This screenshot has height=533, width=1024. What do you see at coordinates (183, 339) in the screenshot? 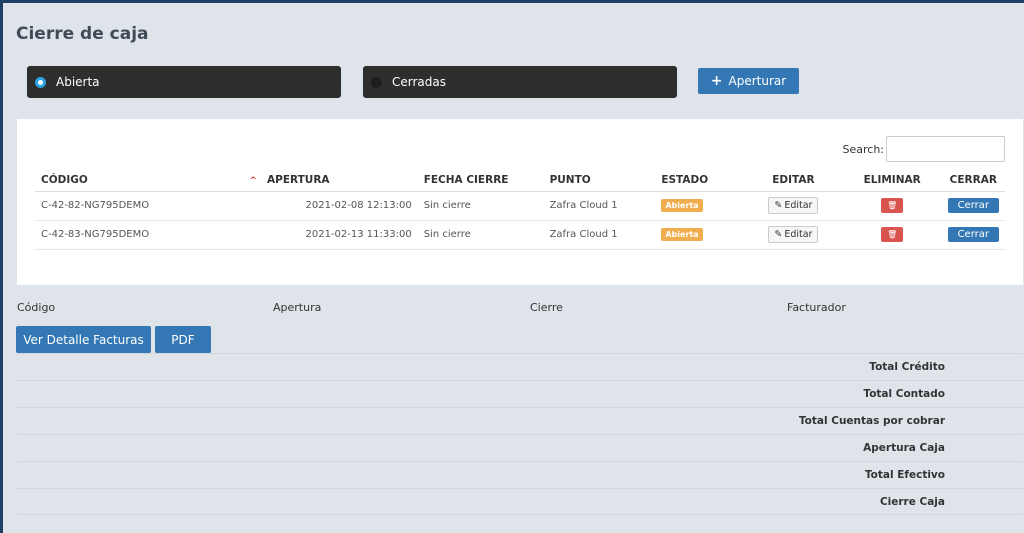
I see `pdf-button: PDF` at bounding box center [183, 339].